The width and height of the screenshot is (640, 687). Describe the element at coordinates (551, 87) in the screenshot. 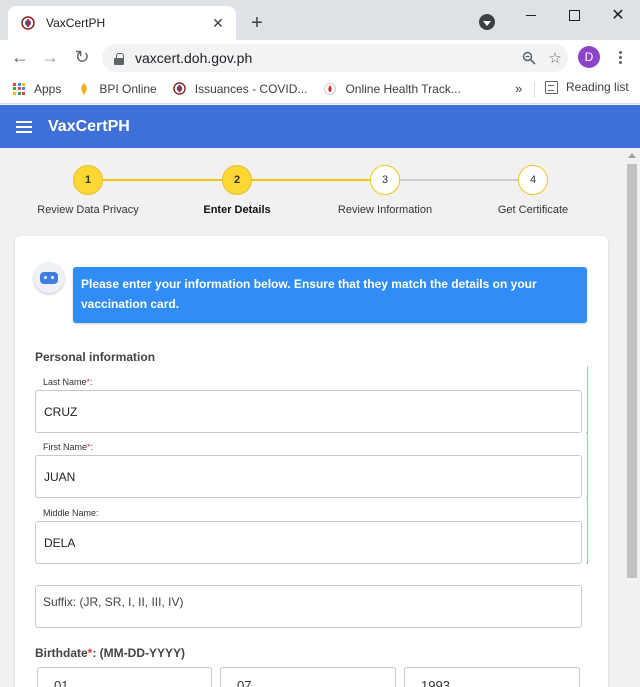

I see `reading-list-icon` at that location.